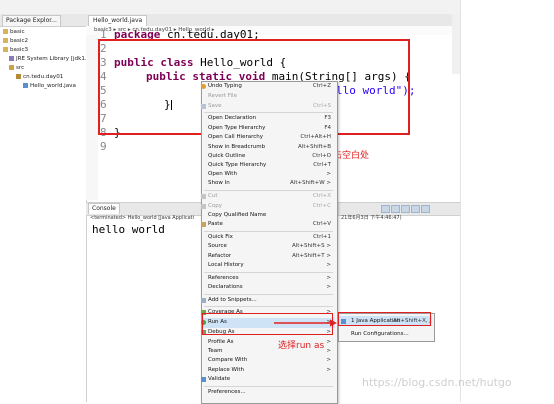  Describe the element at coordinates (11, 67) in the screenshot. I see `folder-icon` at that location.